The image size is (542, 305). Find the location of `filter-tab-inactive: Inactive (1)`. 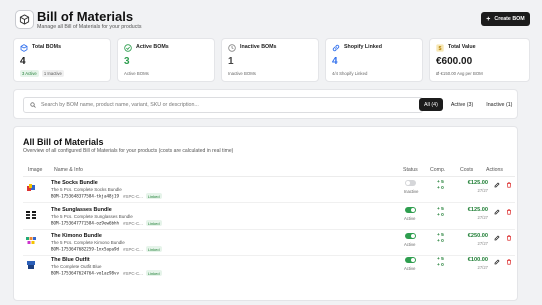

filter-tab-inactive: Inactive (1) is located at coordinates (499, 104).